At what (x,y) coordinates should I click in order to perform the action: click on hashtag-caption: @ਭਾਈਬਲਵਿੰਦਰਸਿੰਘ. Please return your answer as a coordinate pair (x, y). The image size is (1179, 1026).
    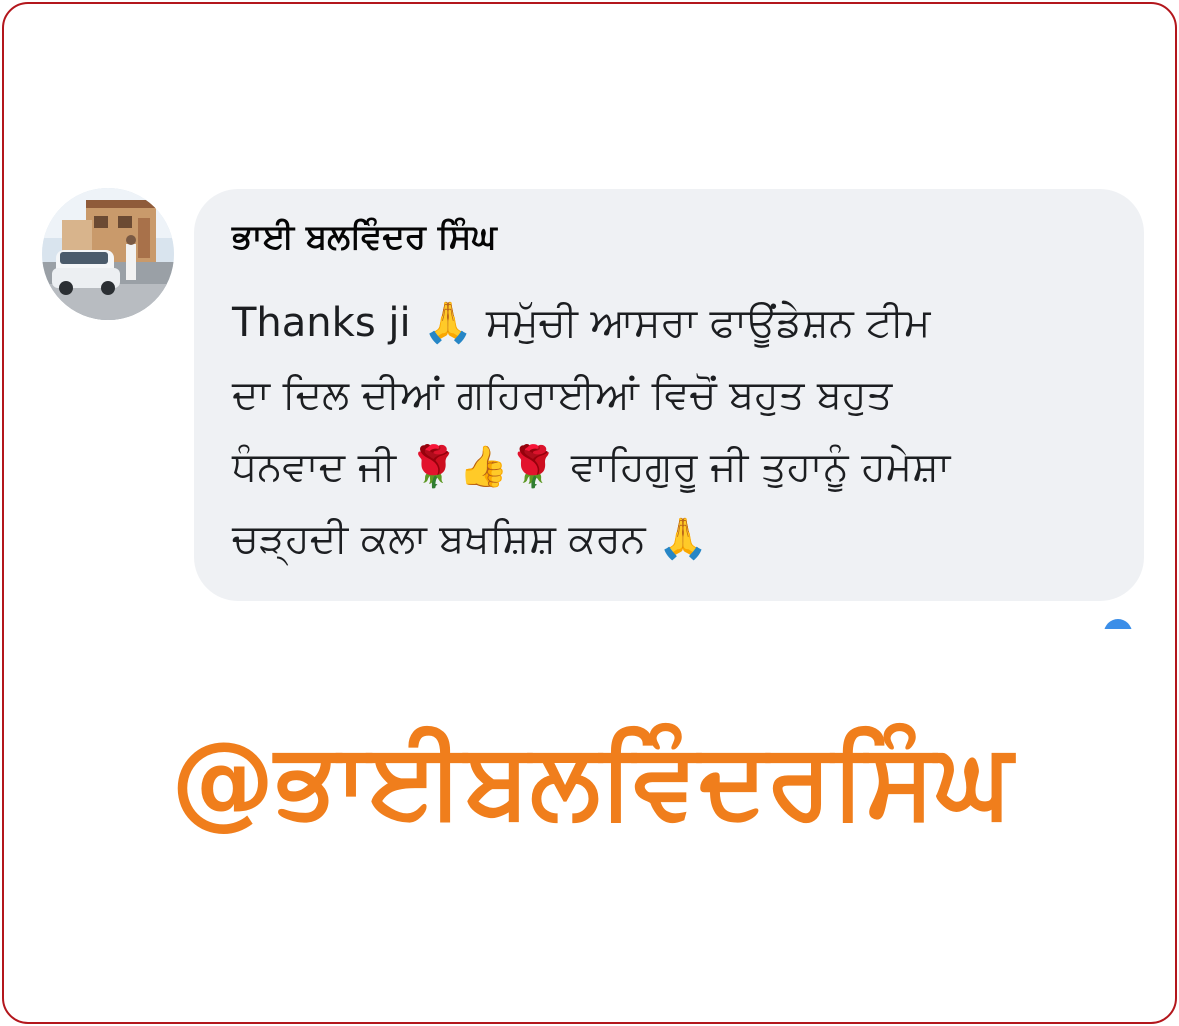
    Looking at the image, I should click on (591, 780).